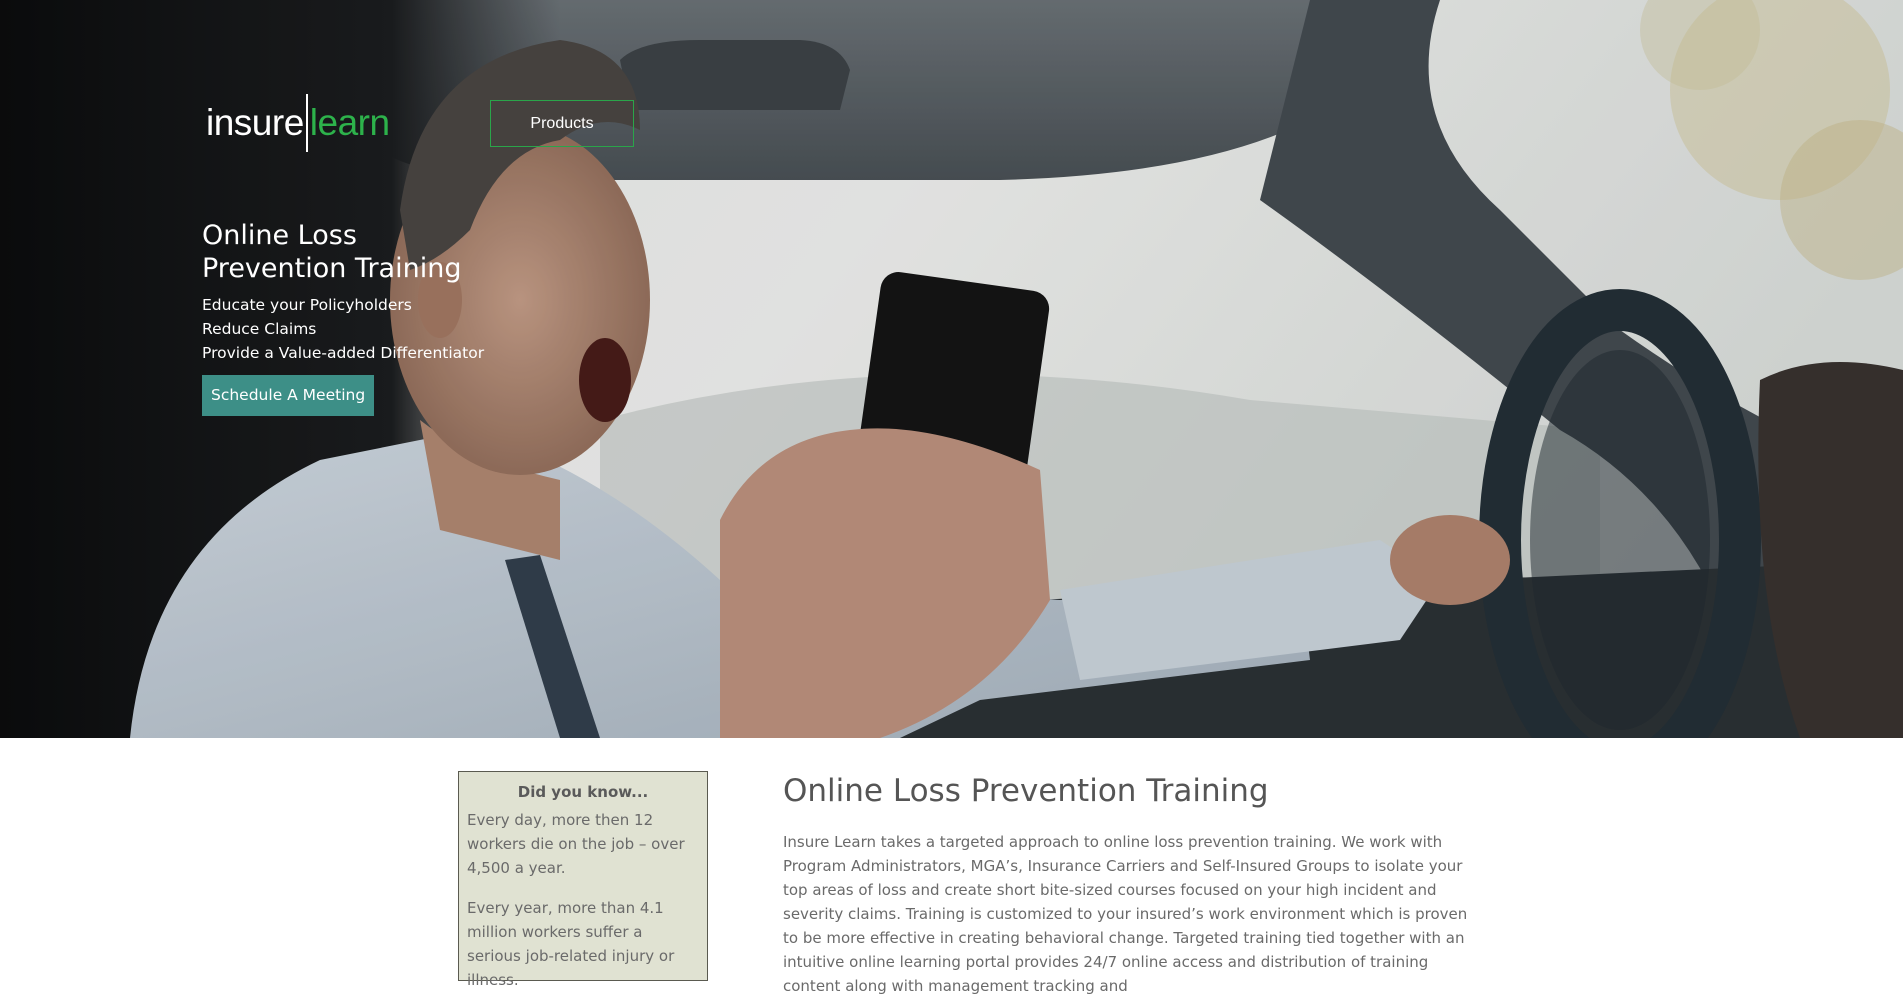  What do you see at coordinates (332, 252) in the screenshot?
I see `hero-title: Online Loss Prevention Training` at bounding box center [332, 252].